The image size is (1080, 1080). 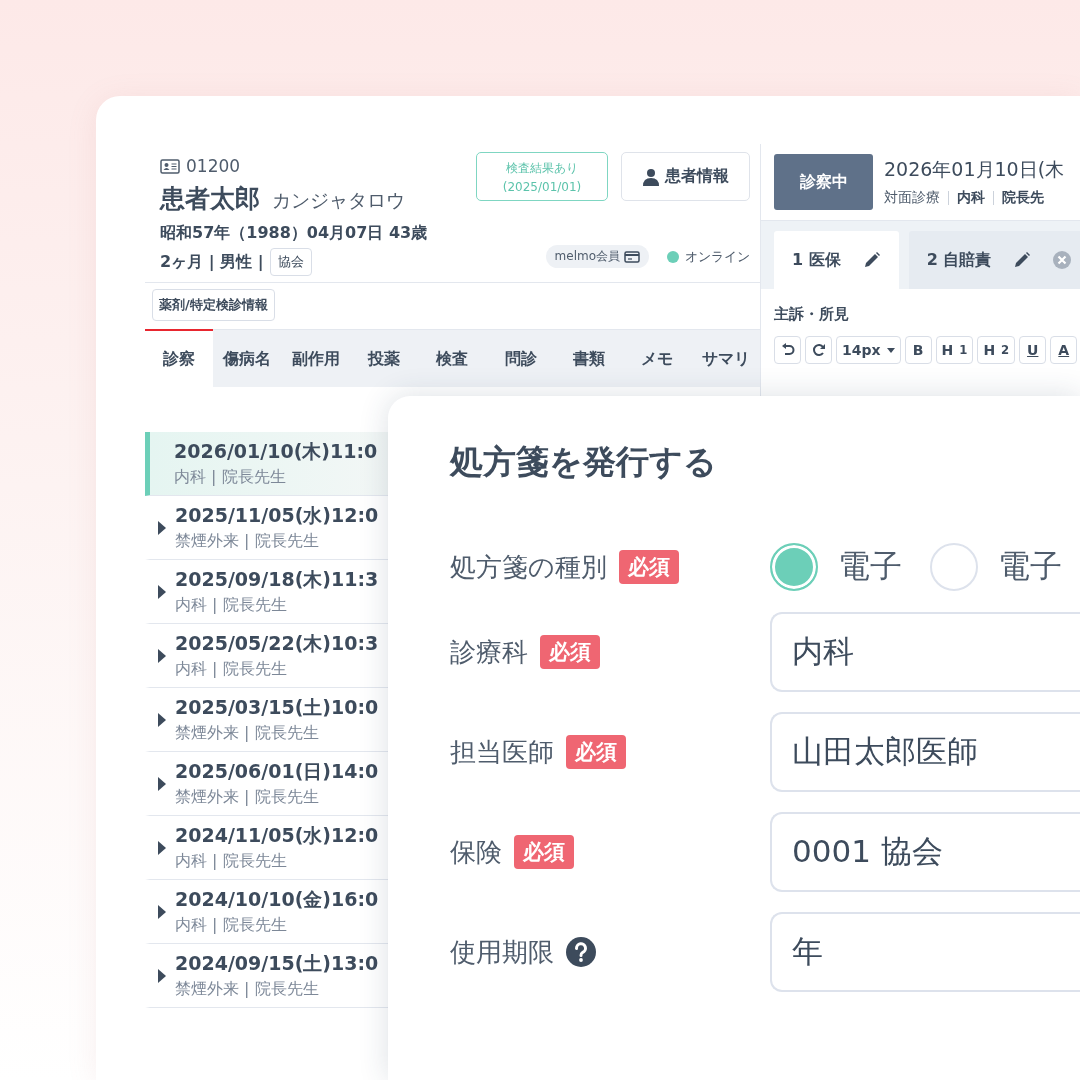 I want to click on field-label: 保険, so click(x=476, y=852).